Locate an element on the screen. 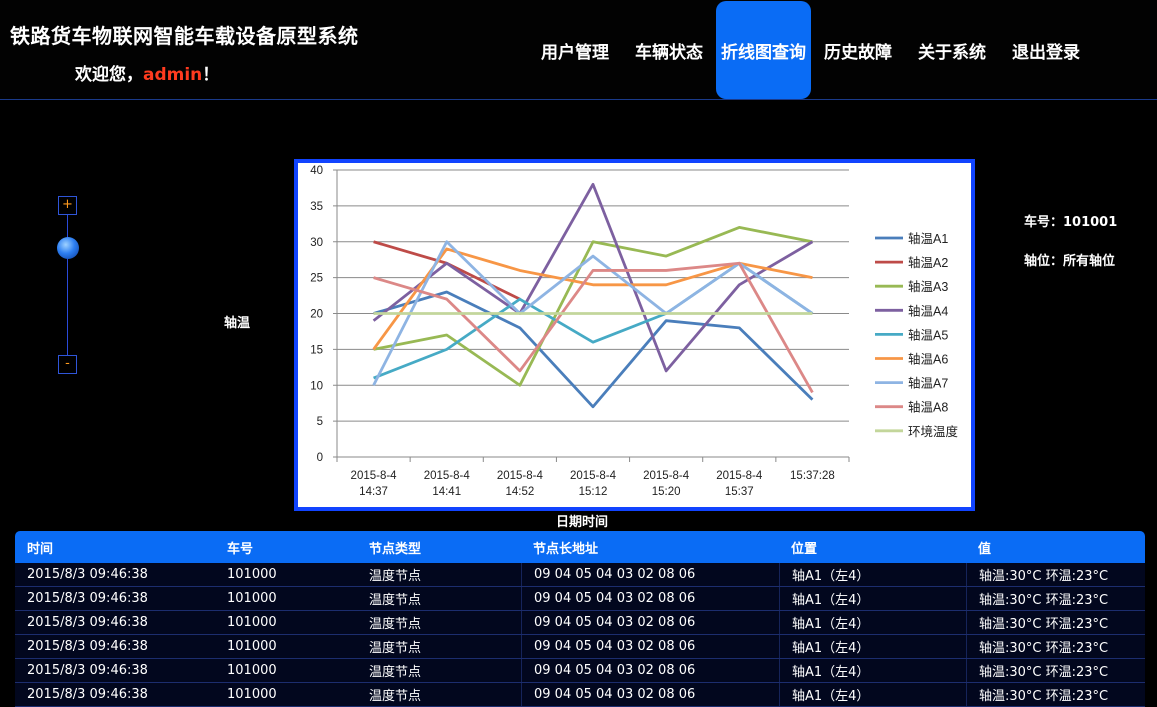 The height and width of the screenshot is (707, 1157). x-tick-label: 15:37 is located at coordinates (739, 492).